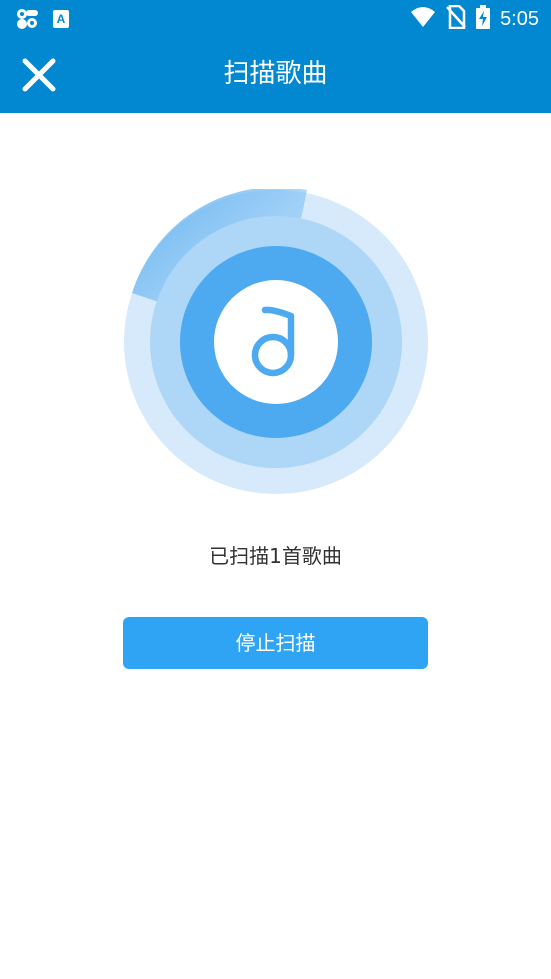  Describe the element at coordinates (275, 643) in the screenshot. I see `stop-scan-button: 停止扫描` at that location.